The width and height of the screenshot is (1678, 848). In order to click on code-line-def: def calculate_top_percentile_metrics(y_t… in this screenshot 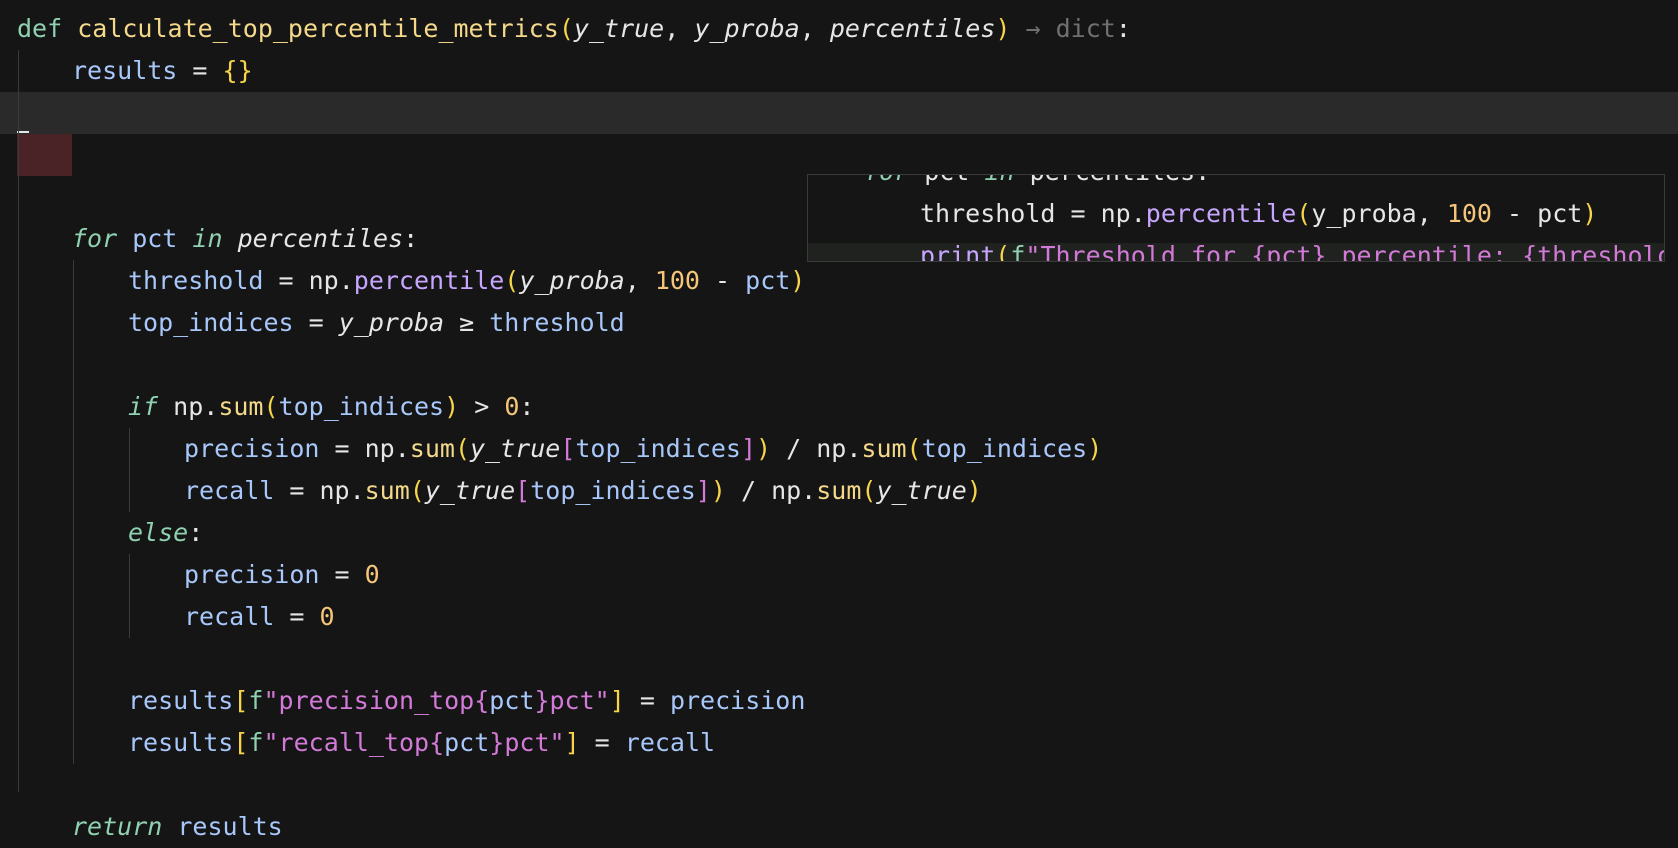, I will do `click(839, 29)`.